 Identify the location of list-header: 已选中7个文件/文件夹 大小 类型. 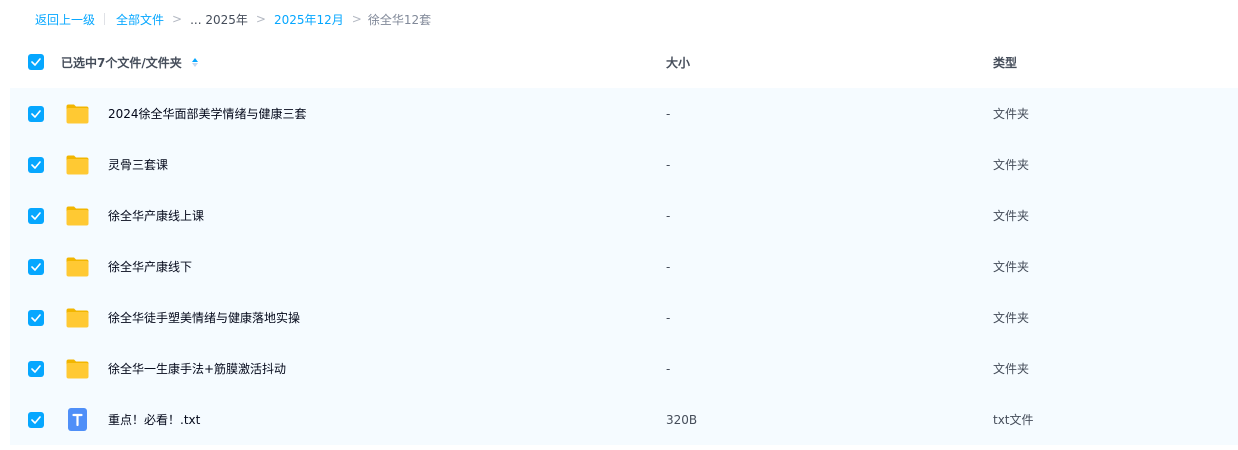
(624, 62).